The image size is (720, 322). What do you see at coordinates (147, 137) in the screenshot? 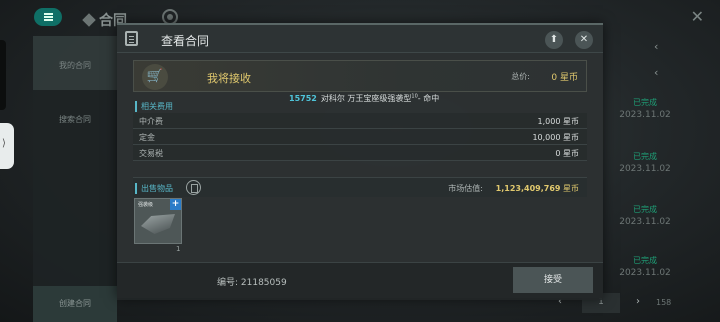
I see `fee-name: 定金` at bounding box center [147, 137].